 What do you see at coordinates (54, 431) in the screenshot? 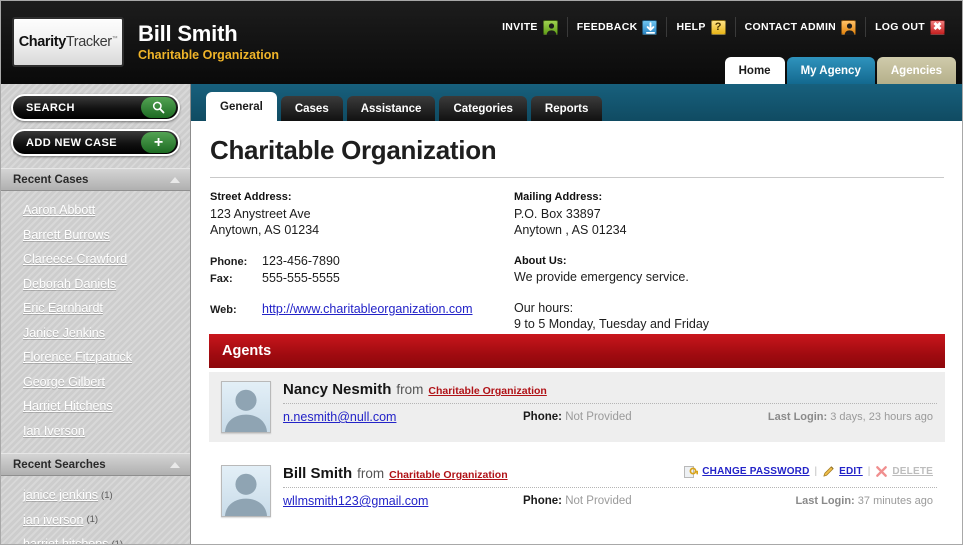
I see `recent-case-link: Ian Iverson` at bounding box center [54, 431].